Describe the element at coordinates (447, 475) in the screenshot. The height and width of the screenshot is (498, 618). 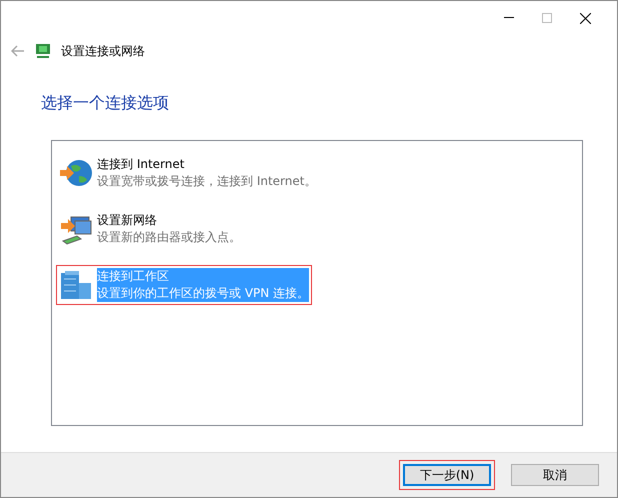
I see `dialog-button: 下一步(N)` at that location.